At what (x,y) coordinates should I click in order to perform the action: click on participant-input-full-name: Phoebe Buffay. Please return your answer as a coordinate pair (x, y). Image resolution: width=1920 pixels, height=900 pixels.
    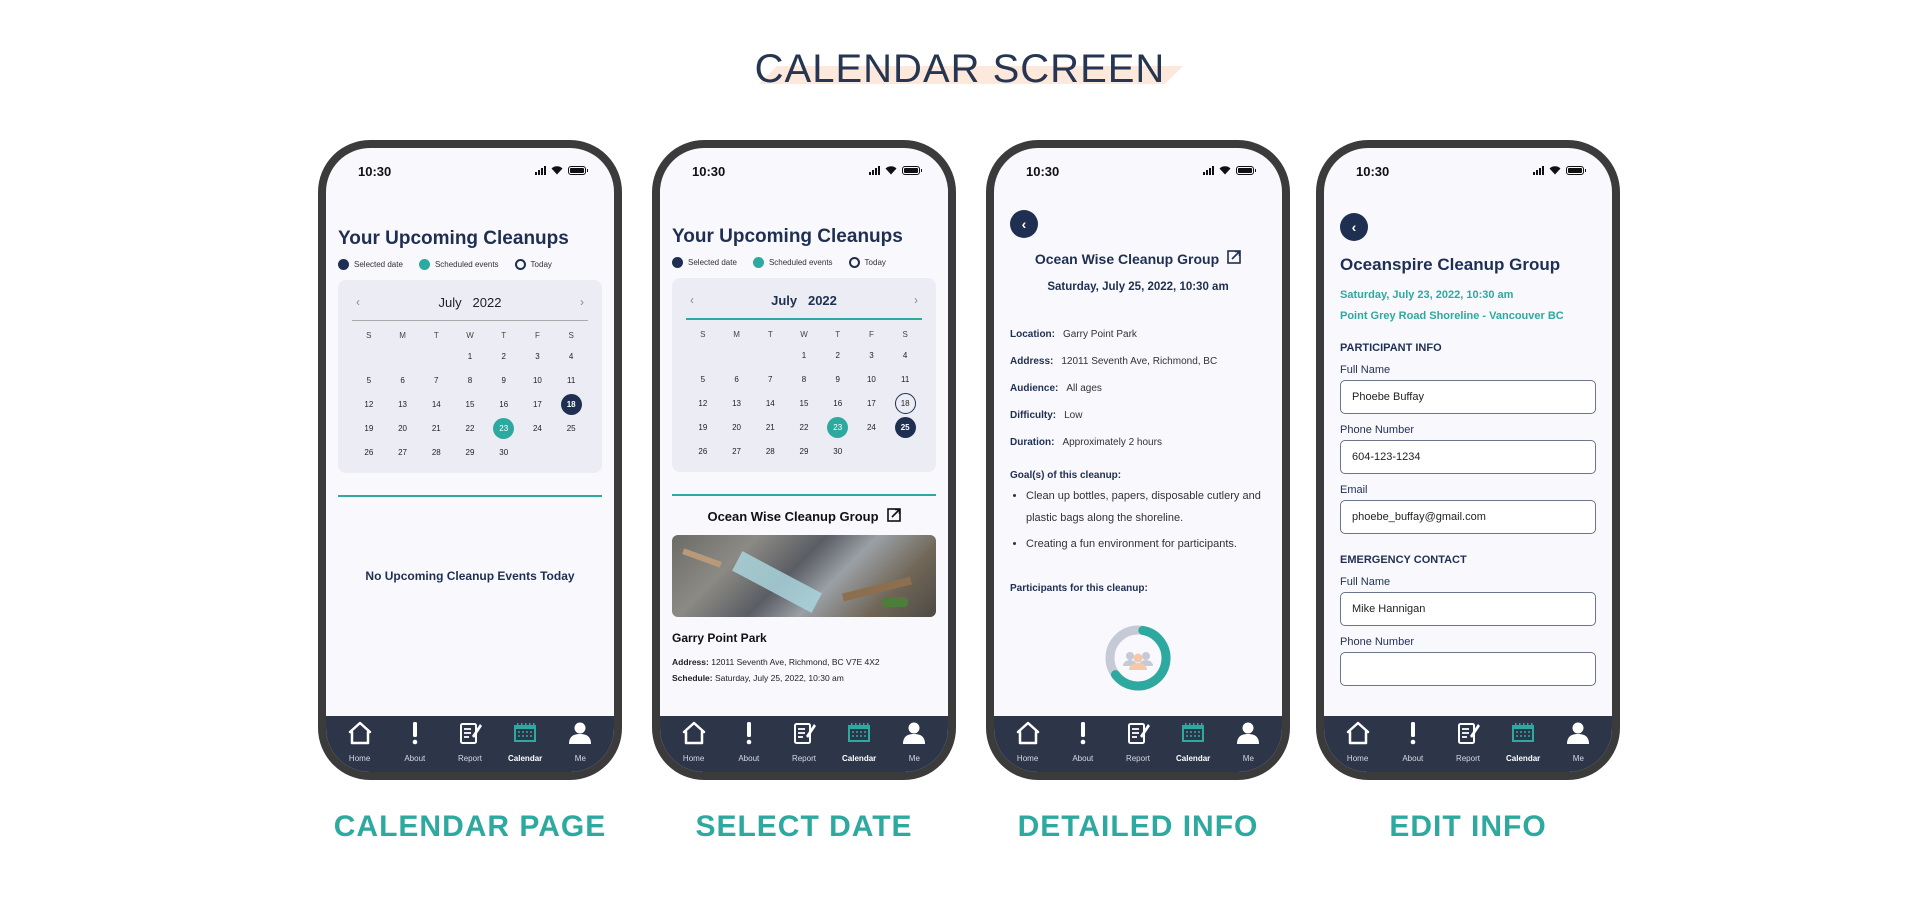
    Looking at the image, I should click on (1468, 397).